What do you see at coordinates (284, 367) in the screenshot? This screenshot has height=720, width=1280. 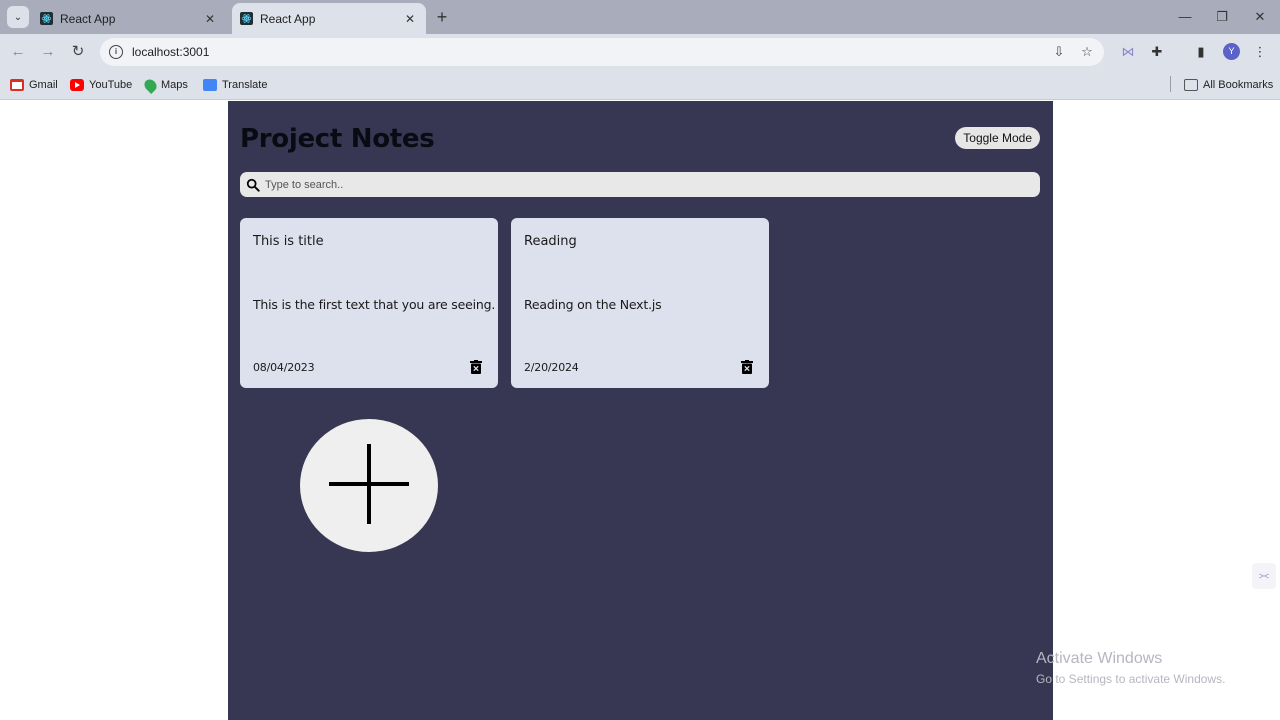 I see `note-date: 08/04/2023` at bounding box center [284, 367].